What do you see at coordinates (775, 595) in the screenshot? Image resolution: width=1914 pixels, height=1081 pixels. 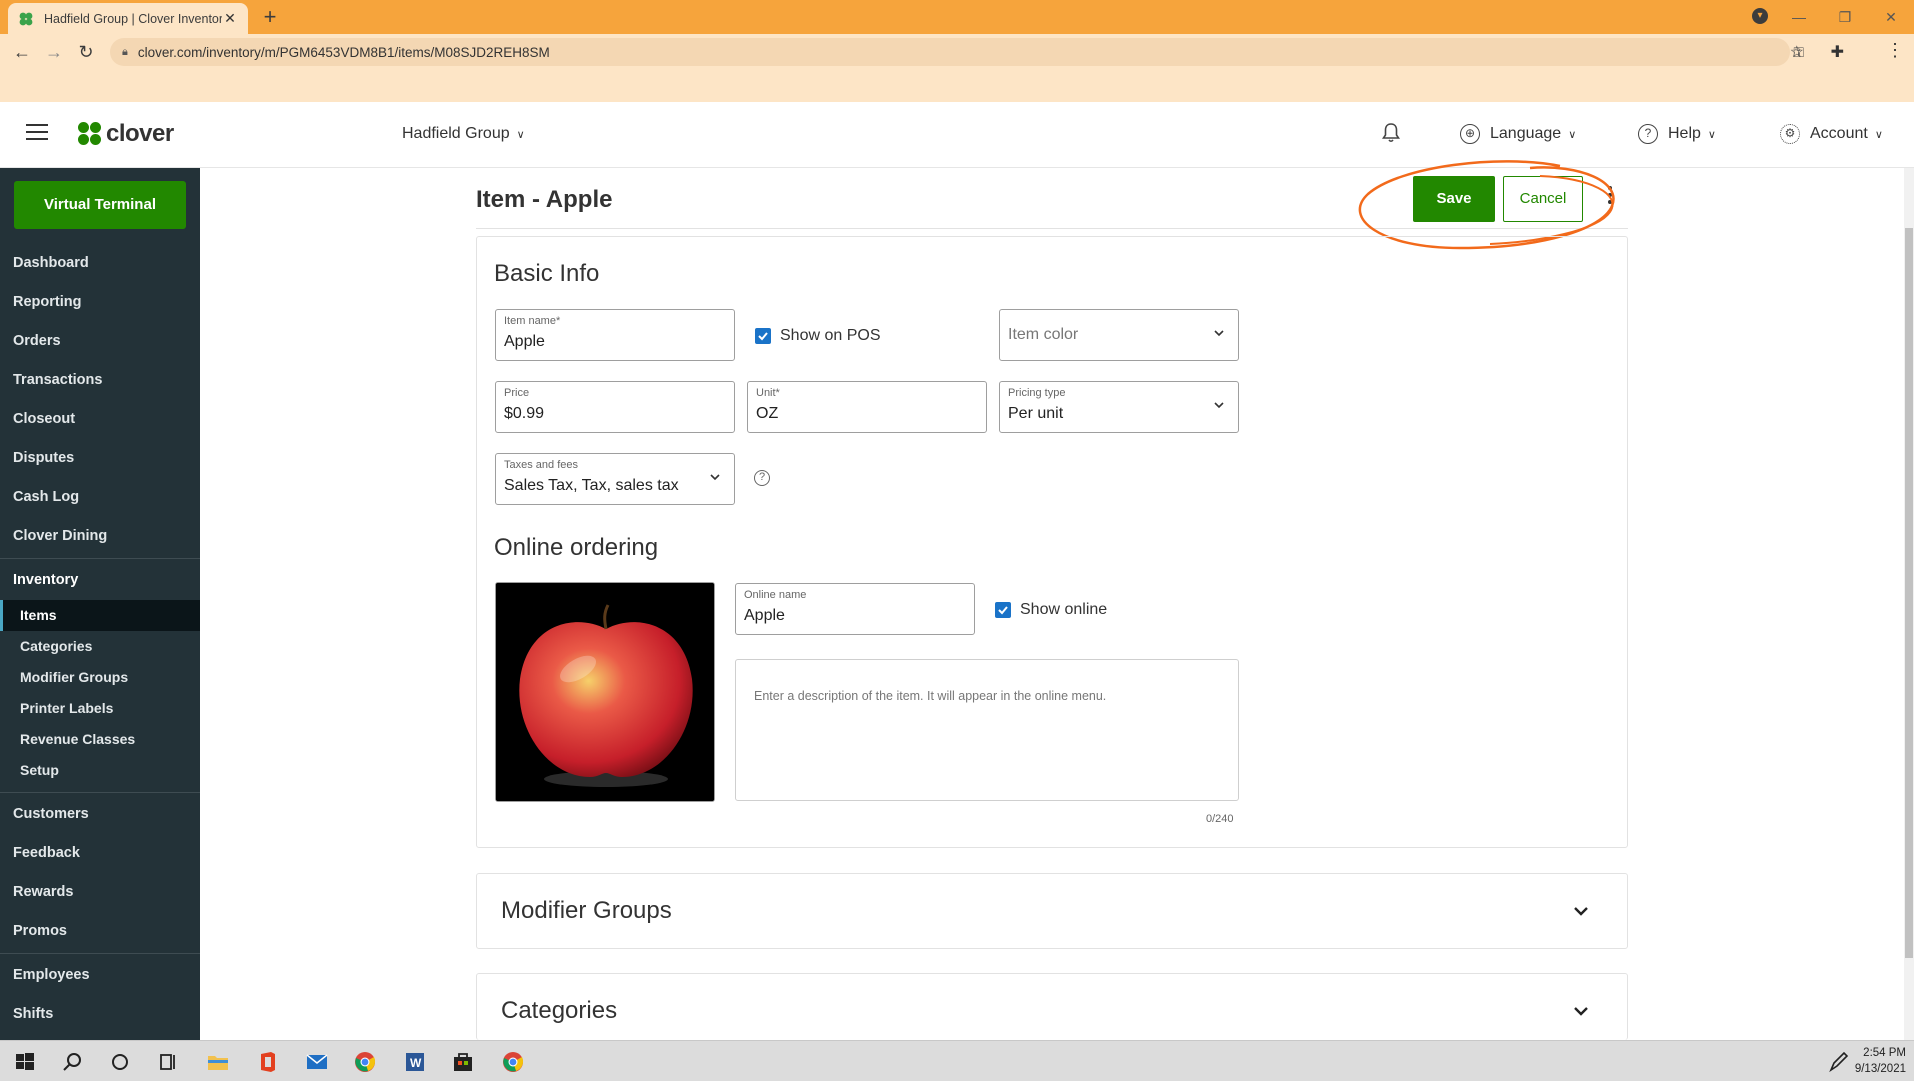 I see `online-name-label: Online name` at bounding box center [775, 595].